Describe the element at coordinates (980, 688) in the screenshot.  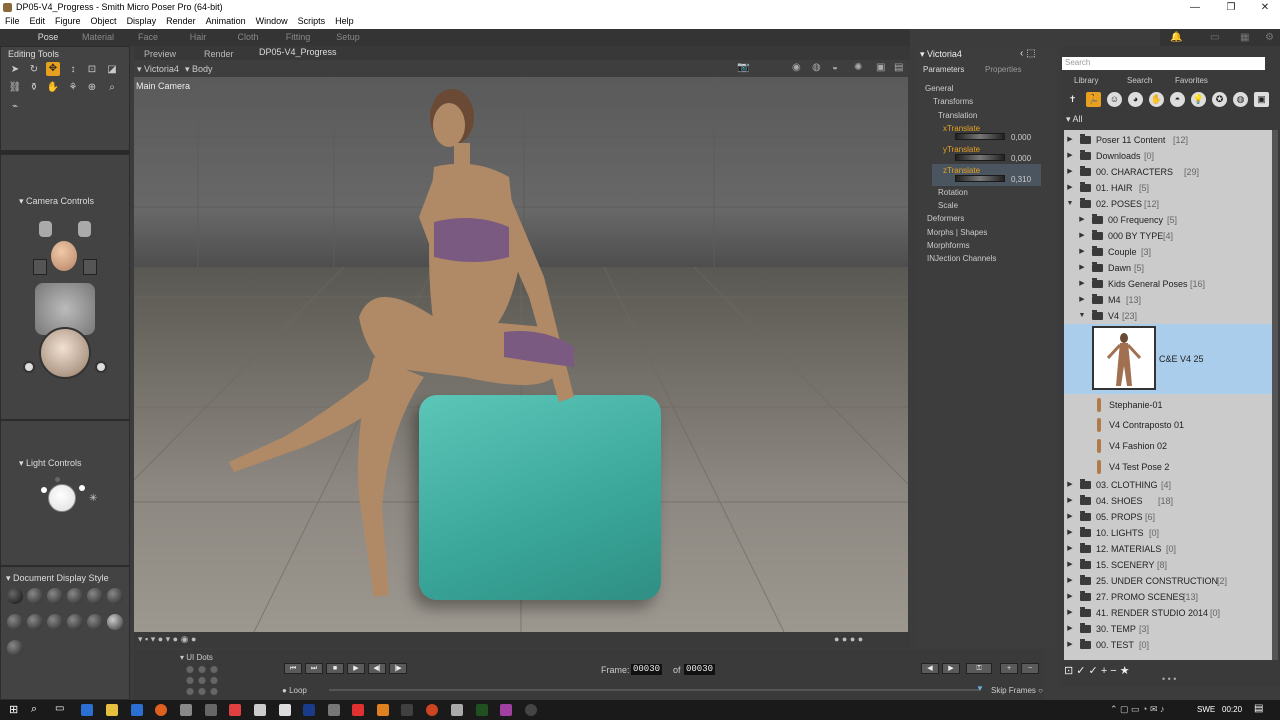
I see `scrubber-handle: ▼` at that location.